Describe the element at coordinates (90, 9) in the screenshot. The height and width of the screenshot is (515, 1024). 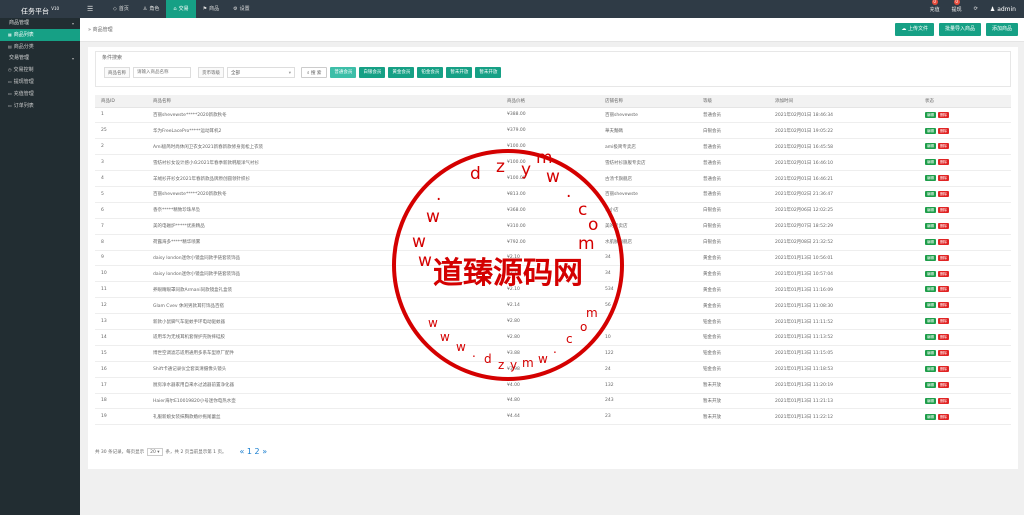
I see `menu-toggle-icon: ☰` at that location.